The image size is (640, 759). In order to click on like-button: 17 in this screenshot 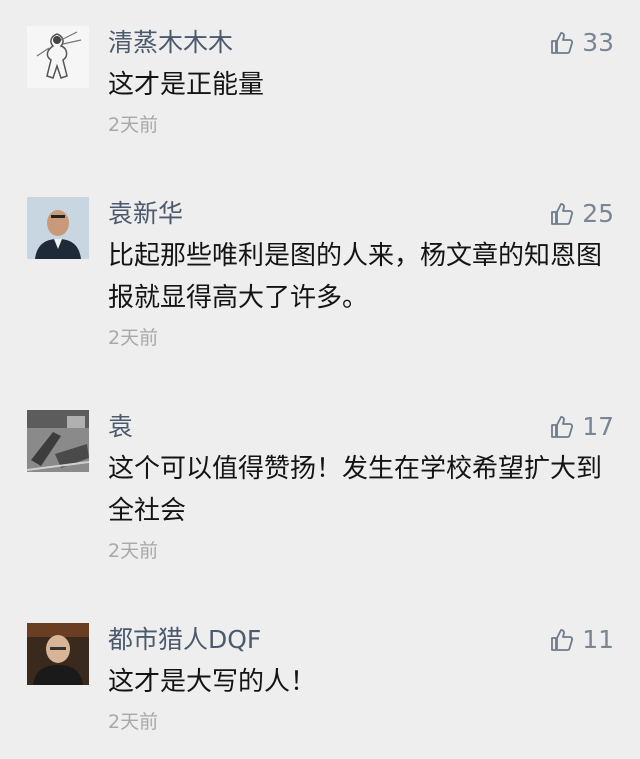, I will do `click(582, 427)`.